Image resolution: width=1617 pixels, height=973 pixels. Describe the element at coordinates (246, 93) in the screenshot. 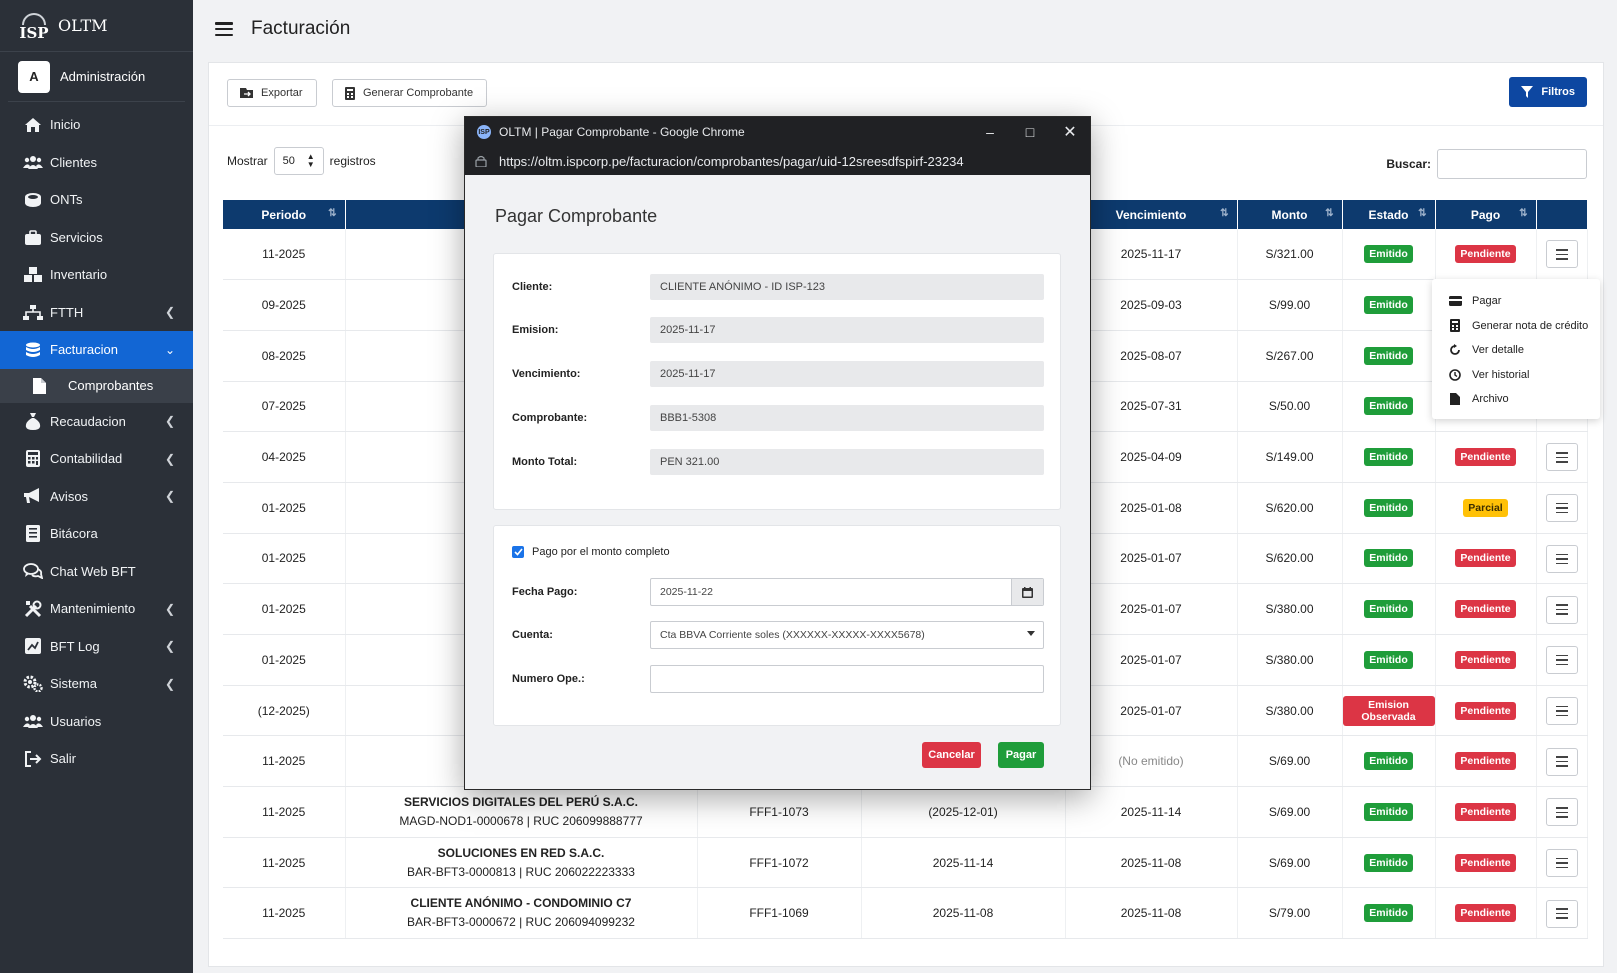

I see `export-icon` at that location.